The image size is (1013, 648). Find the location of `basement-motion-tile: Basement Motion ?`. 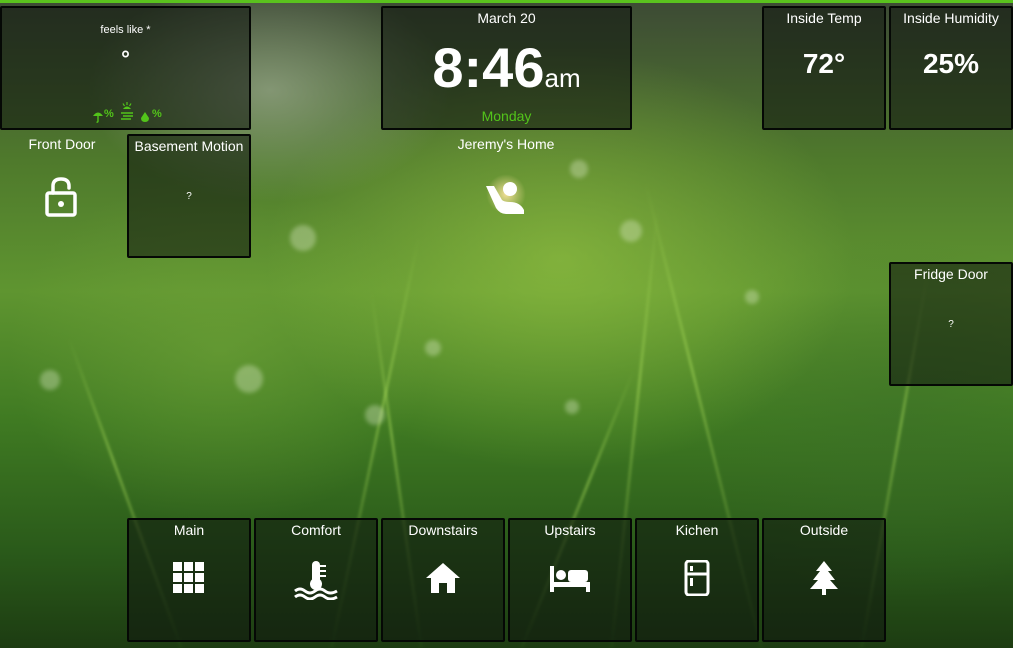

basement-motion-tile: Basement Motion ? is located at coordinates (189, 196).